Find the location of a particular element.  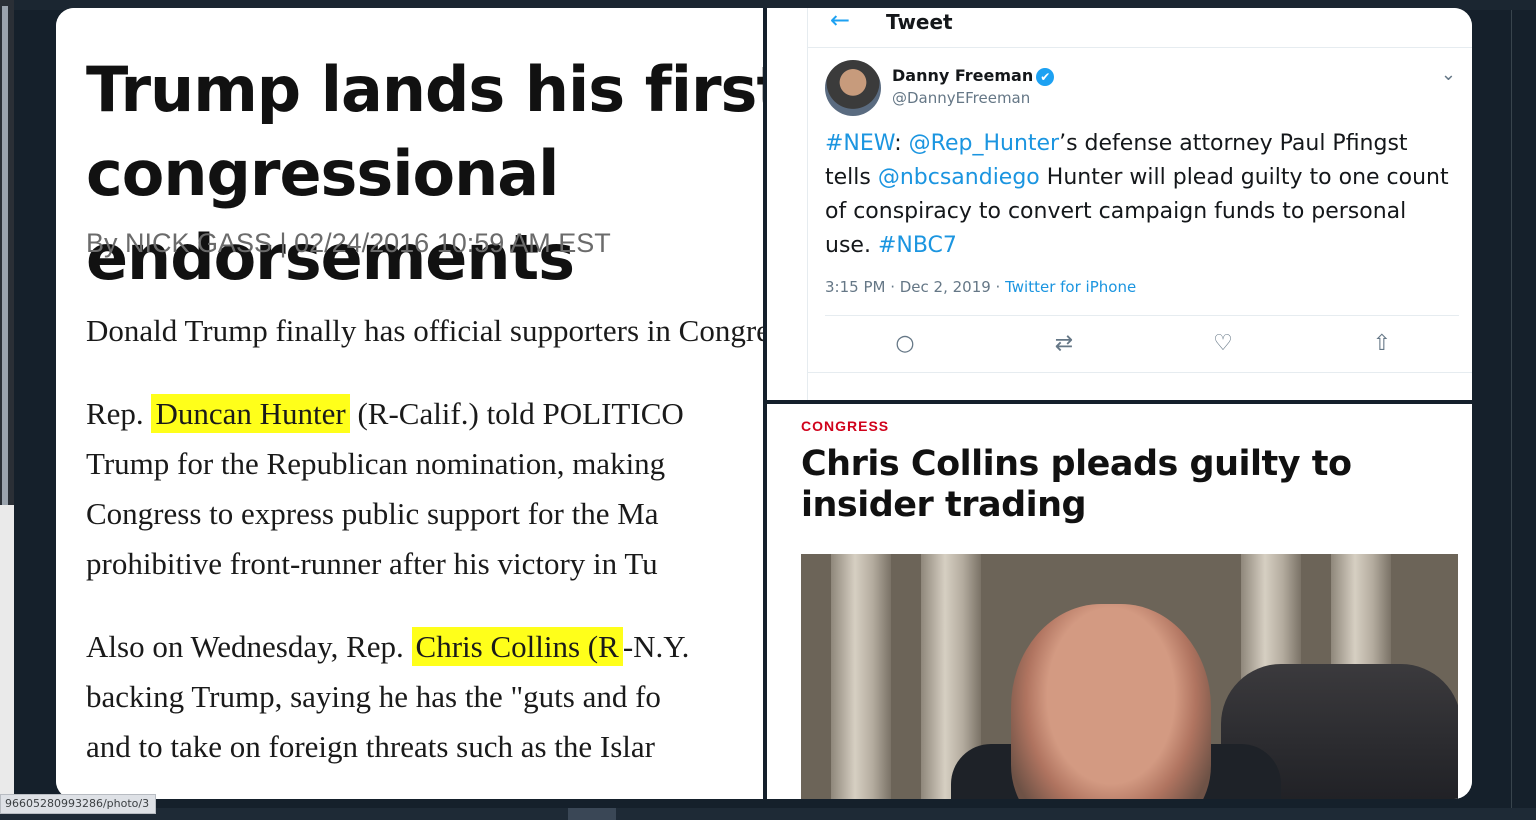

section-kicker: CONGRESS is located at coordinates (845, 426).